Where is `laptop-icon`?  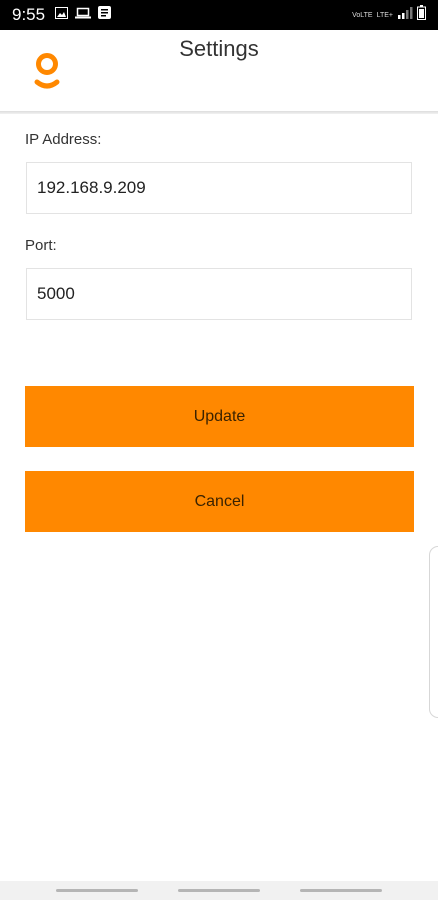
laptop-icon is located at coordinates (83, 15).